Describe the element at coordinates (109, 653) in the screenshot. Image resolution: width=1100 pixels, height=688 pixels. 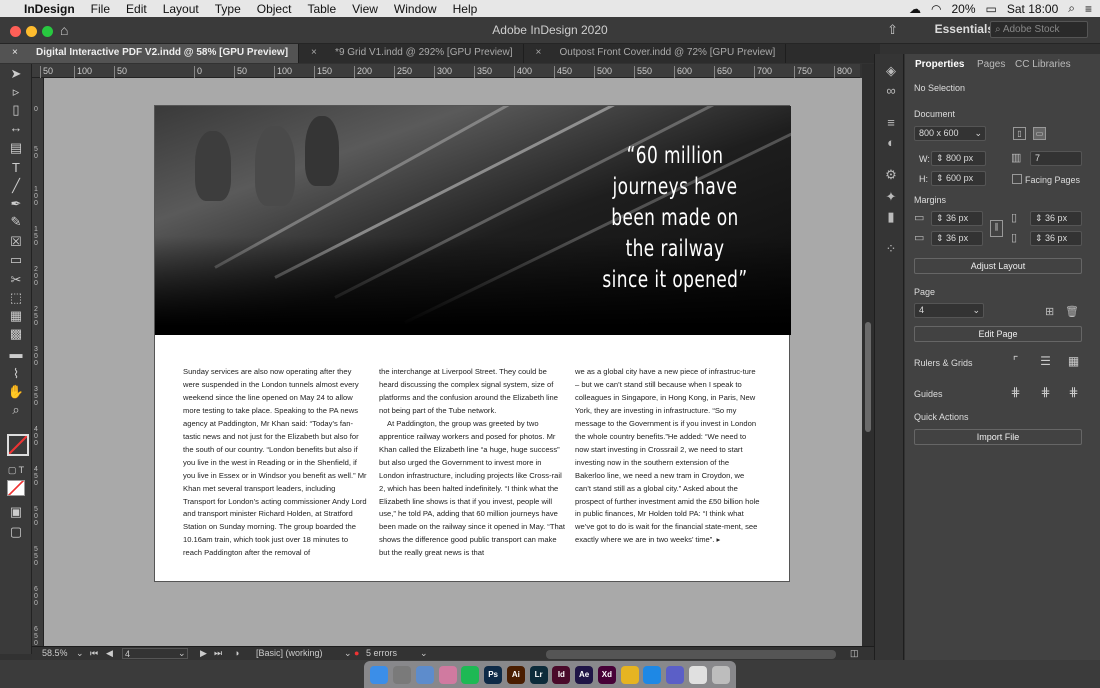
I see `previous-page-icon: ◀` at that location.